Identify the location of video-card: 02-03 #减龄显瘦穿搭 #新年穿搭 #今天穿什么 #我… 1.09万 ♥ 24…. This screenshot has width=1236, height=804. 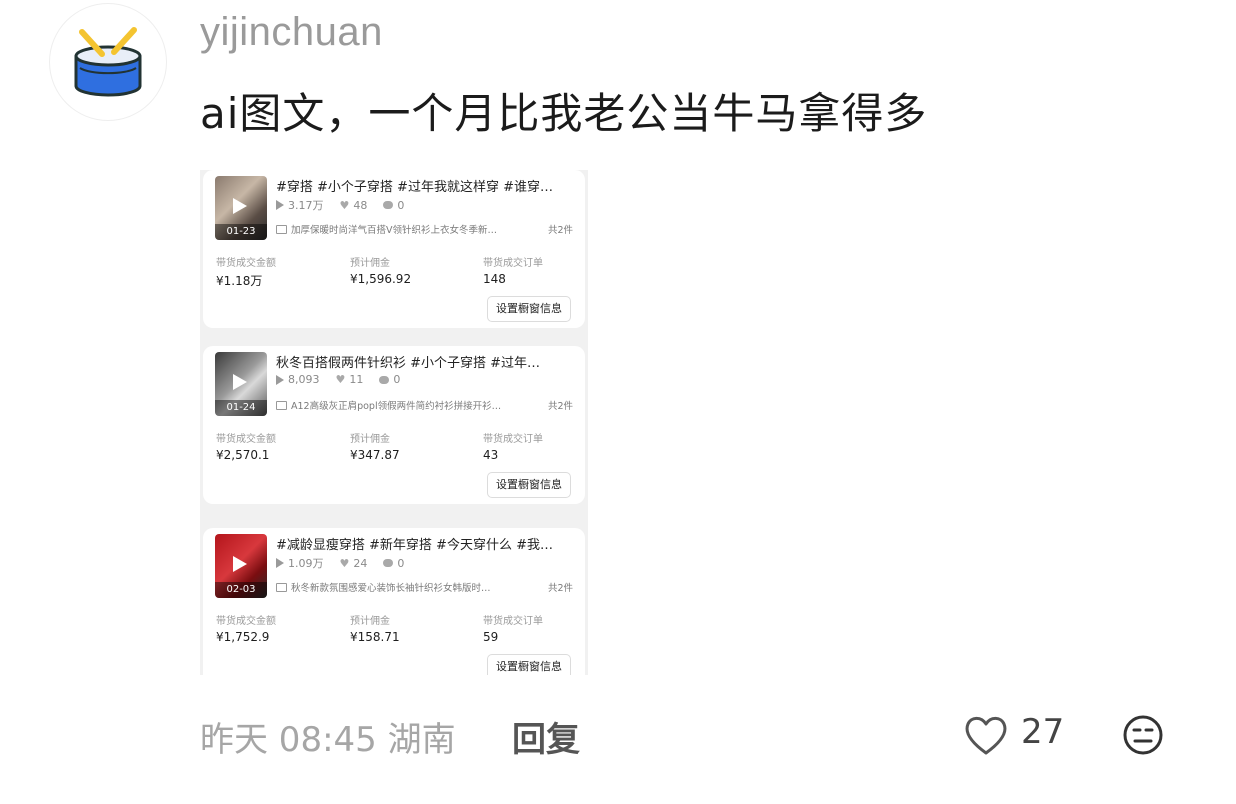
(394, 601).